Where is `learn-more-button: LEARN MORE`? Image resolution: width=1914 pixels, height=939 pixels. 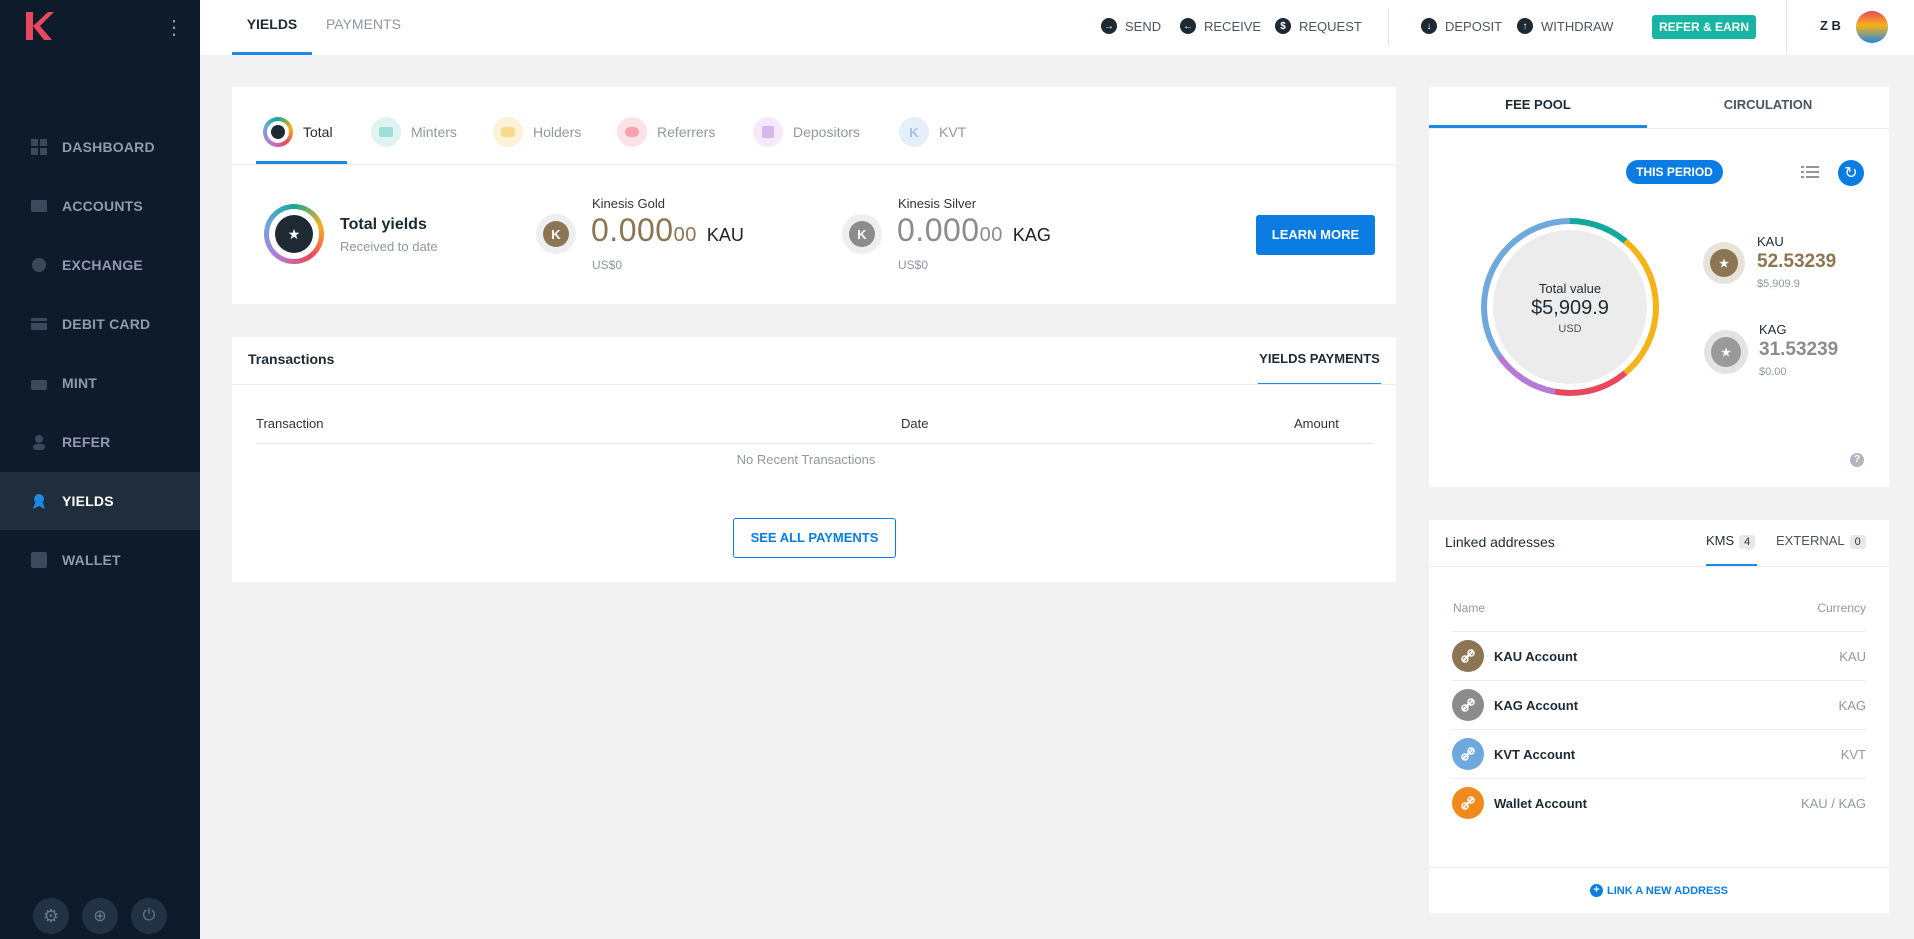 learn-more-button: LEARN MORE is located at coordinates (1315, 235).